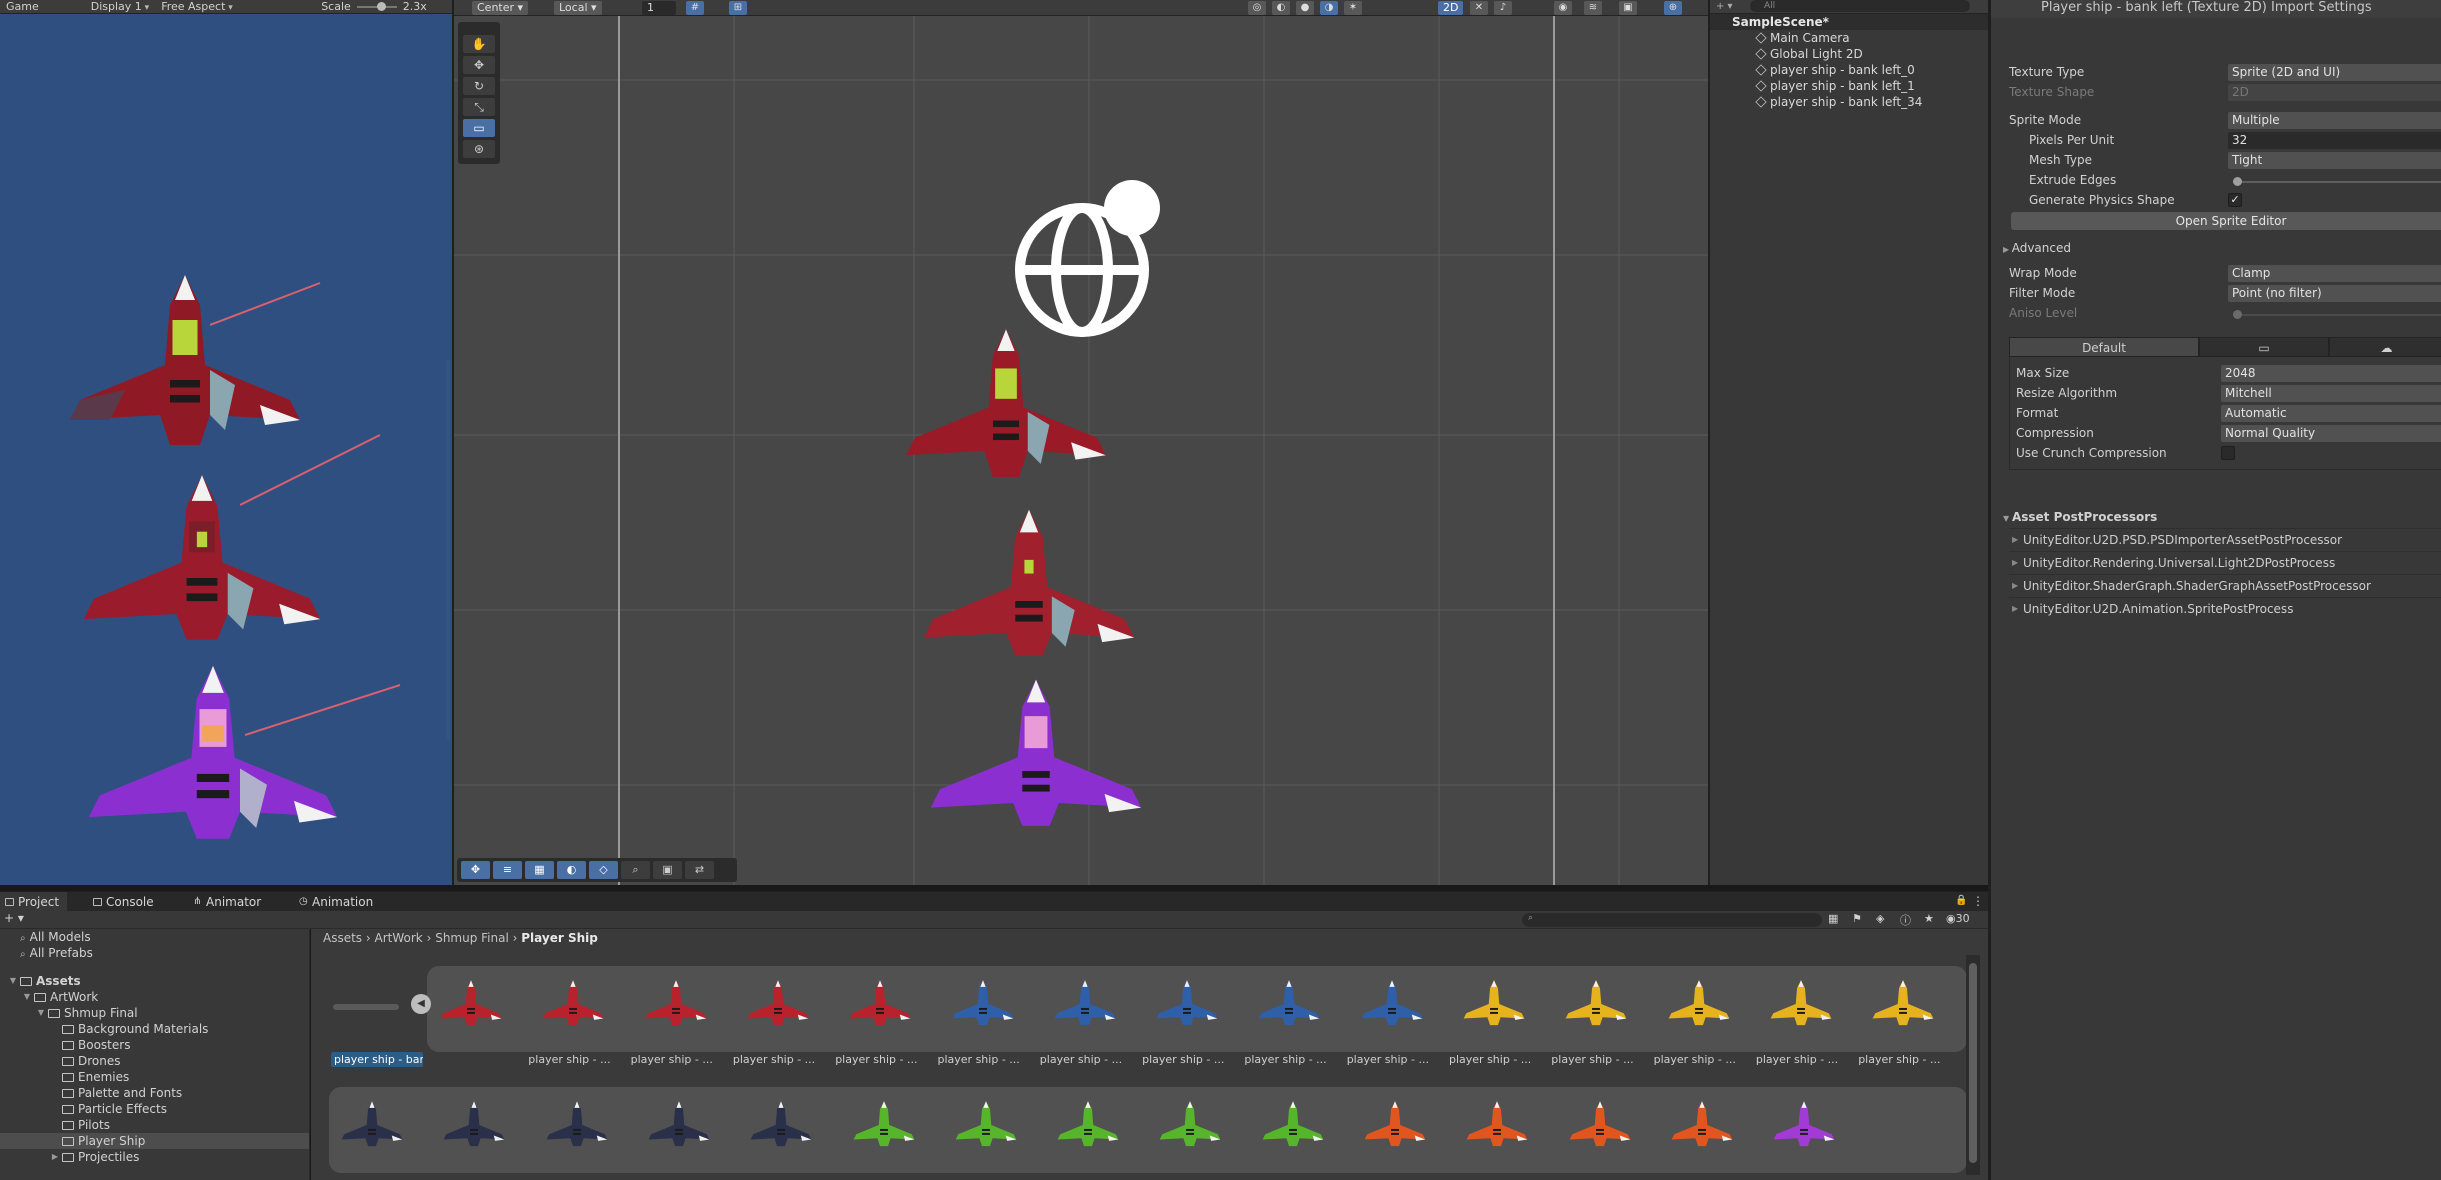 Image resolution: width=2441 pixels, height=1180 pixels. Describe the element at coordinates (1503, 8) in the screenshot. I see `audio-icon: ♪` at that location.